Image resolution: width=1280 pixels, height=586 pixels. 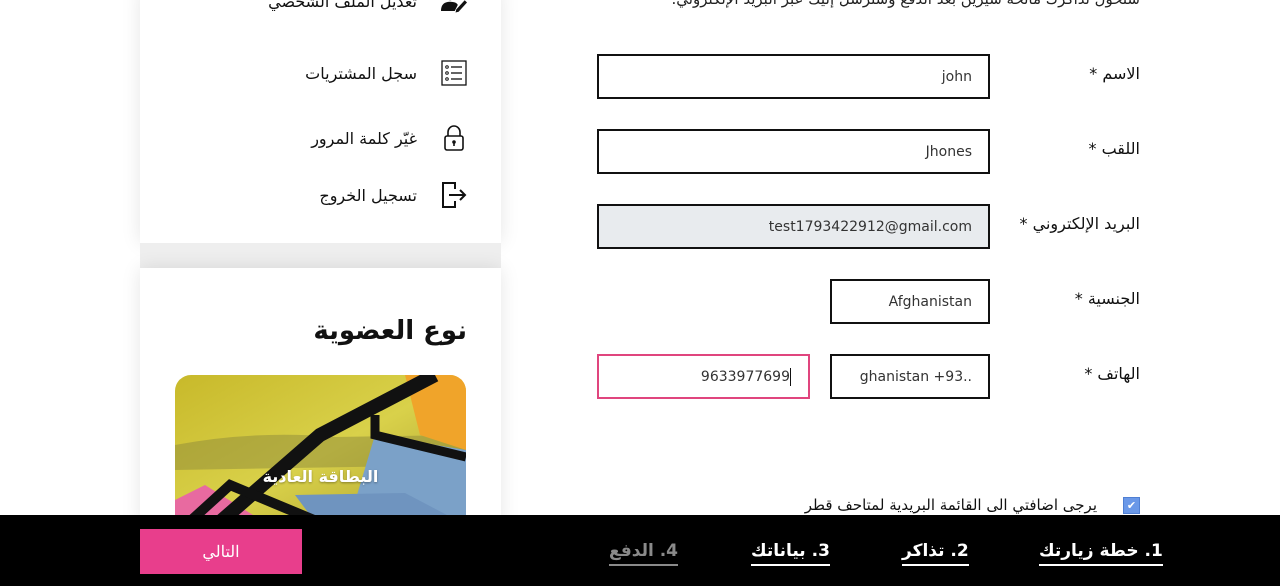 What do you see at coordinates (1079, 223) in the screenshot?
I see `email-label: البريد الإلكتروني *` at bounding box center [1079, 223].